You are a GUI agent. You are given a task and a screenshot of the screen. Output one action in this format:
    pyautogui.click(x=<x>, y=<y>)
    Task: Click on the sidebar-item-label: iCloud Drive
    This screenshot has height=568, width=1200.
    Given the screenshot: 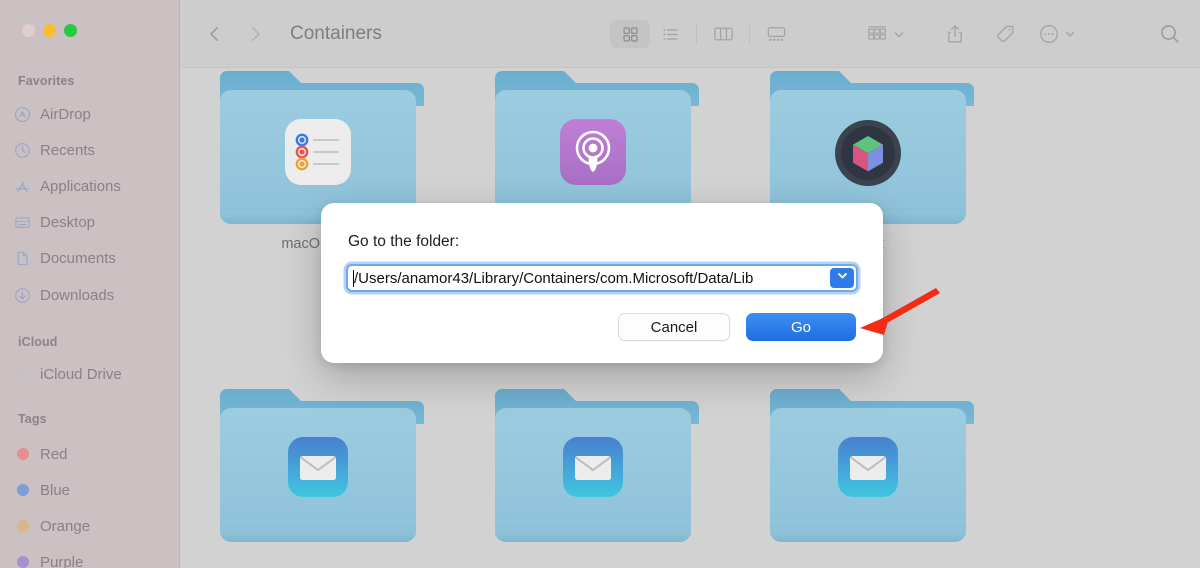 What is the action you would take?
    pyautogui.click(x=81, y=374)
    